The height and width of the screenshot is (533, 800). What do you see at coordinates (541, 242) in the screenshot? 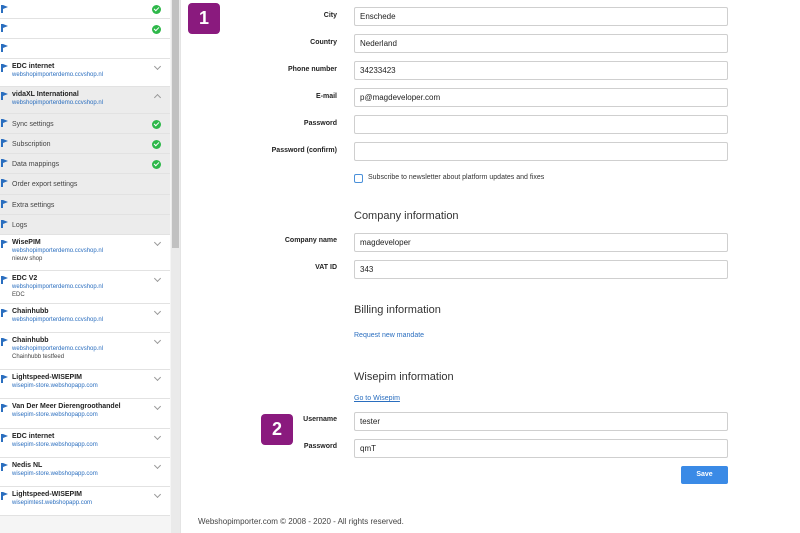
I see `company-name-field: magdeveloper` at bounding box center [541, 242].